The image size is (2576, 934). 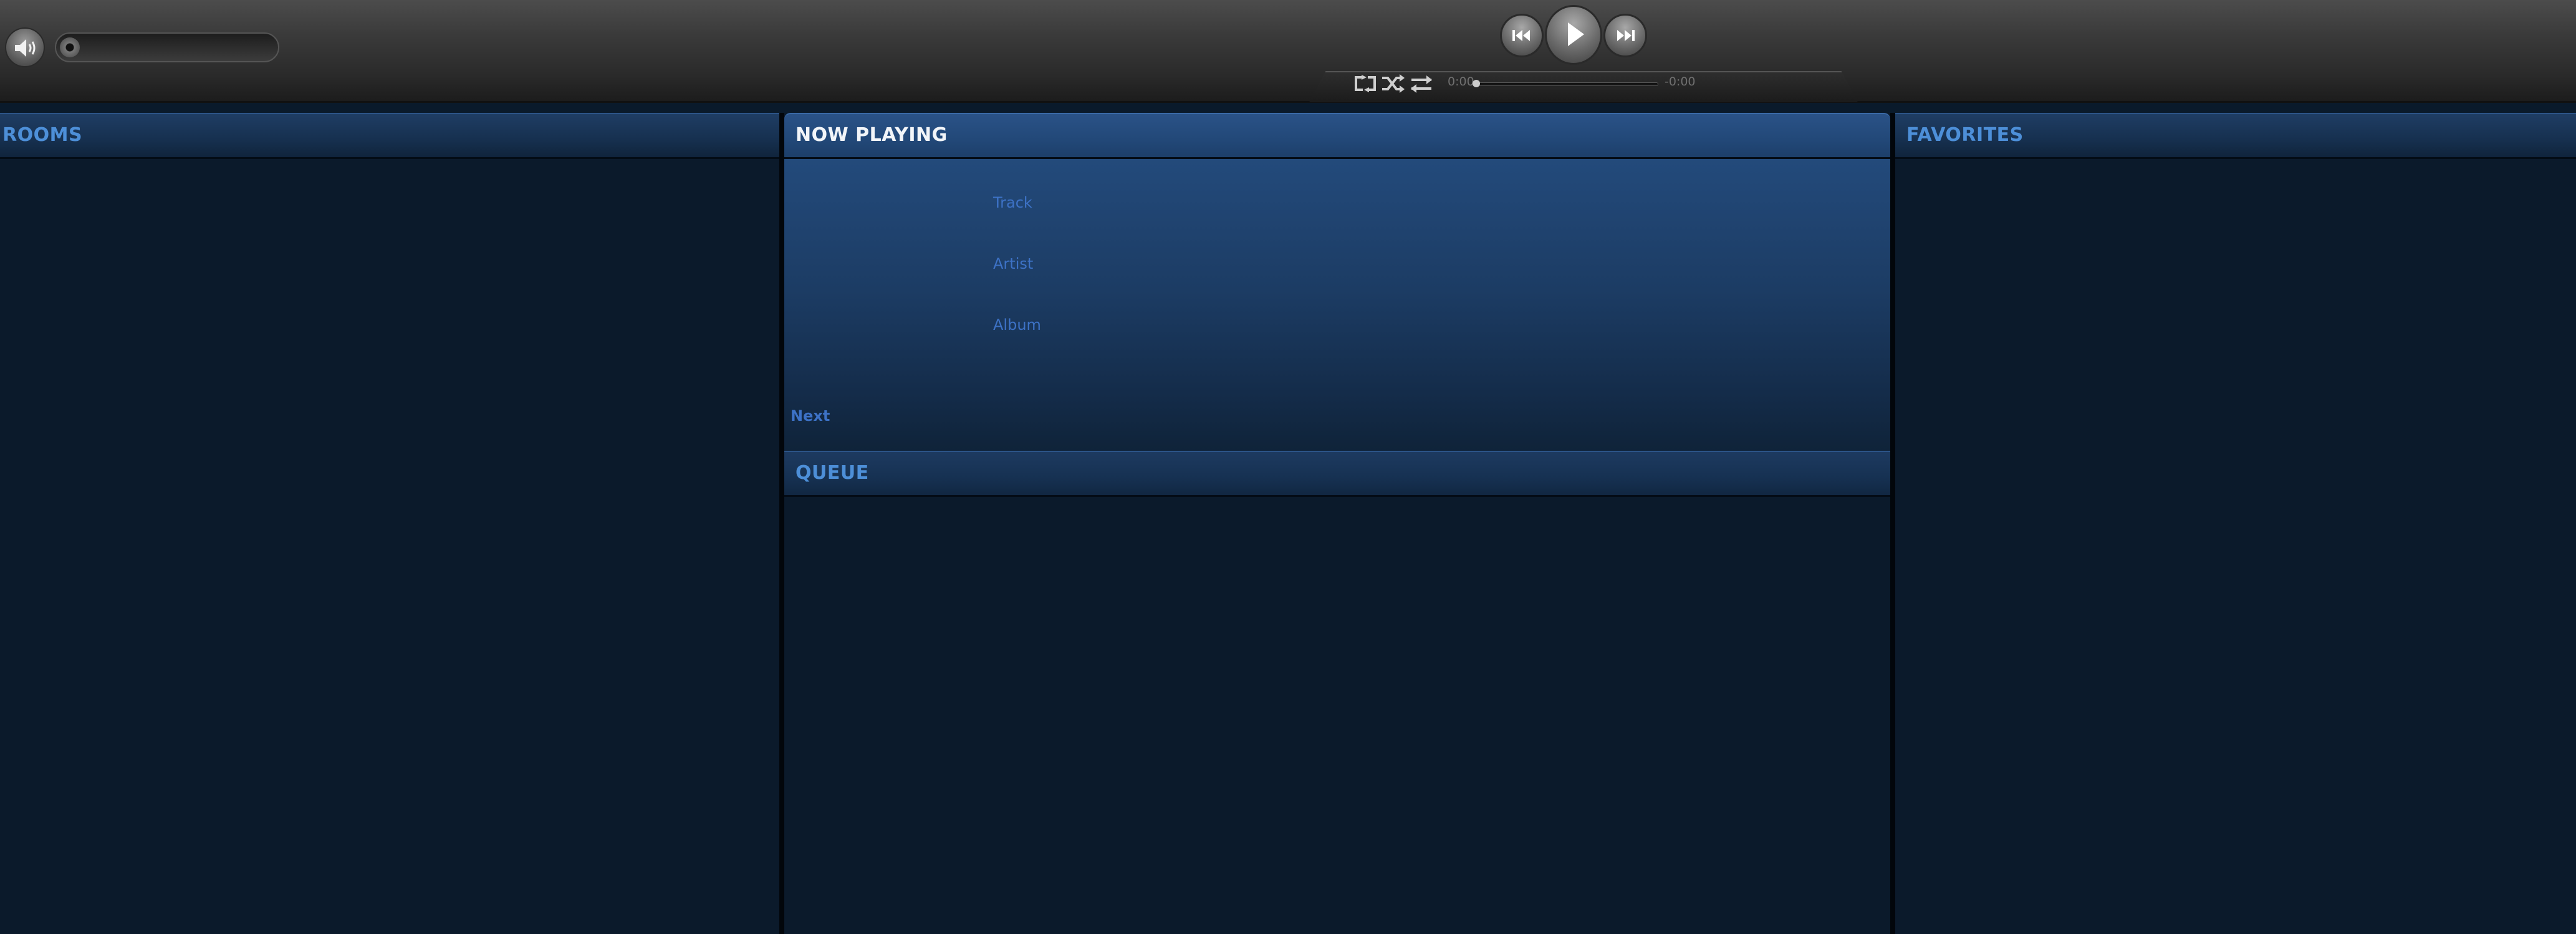 What do you see at coordinates (1337, 474) in the screenshot?
I see `queue-header: QUEUE` at bounding box center [1337, 474].